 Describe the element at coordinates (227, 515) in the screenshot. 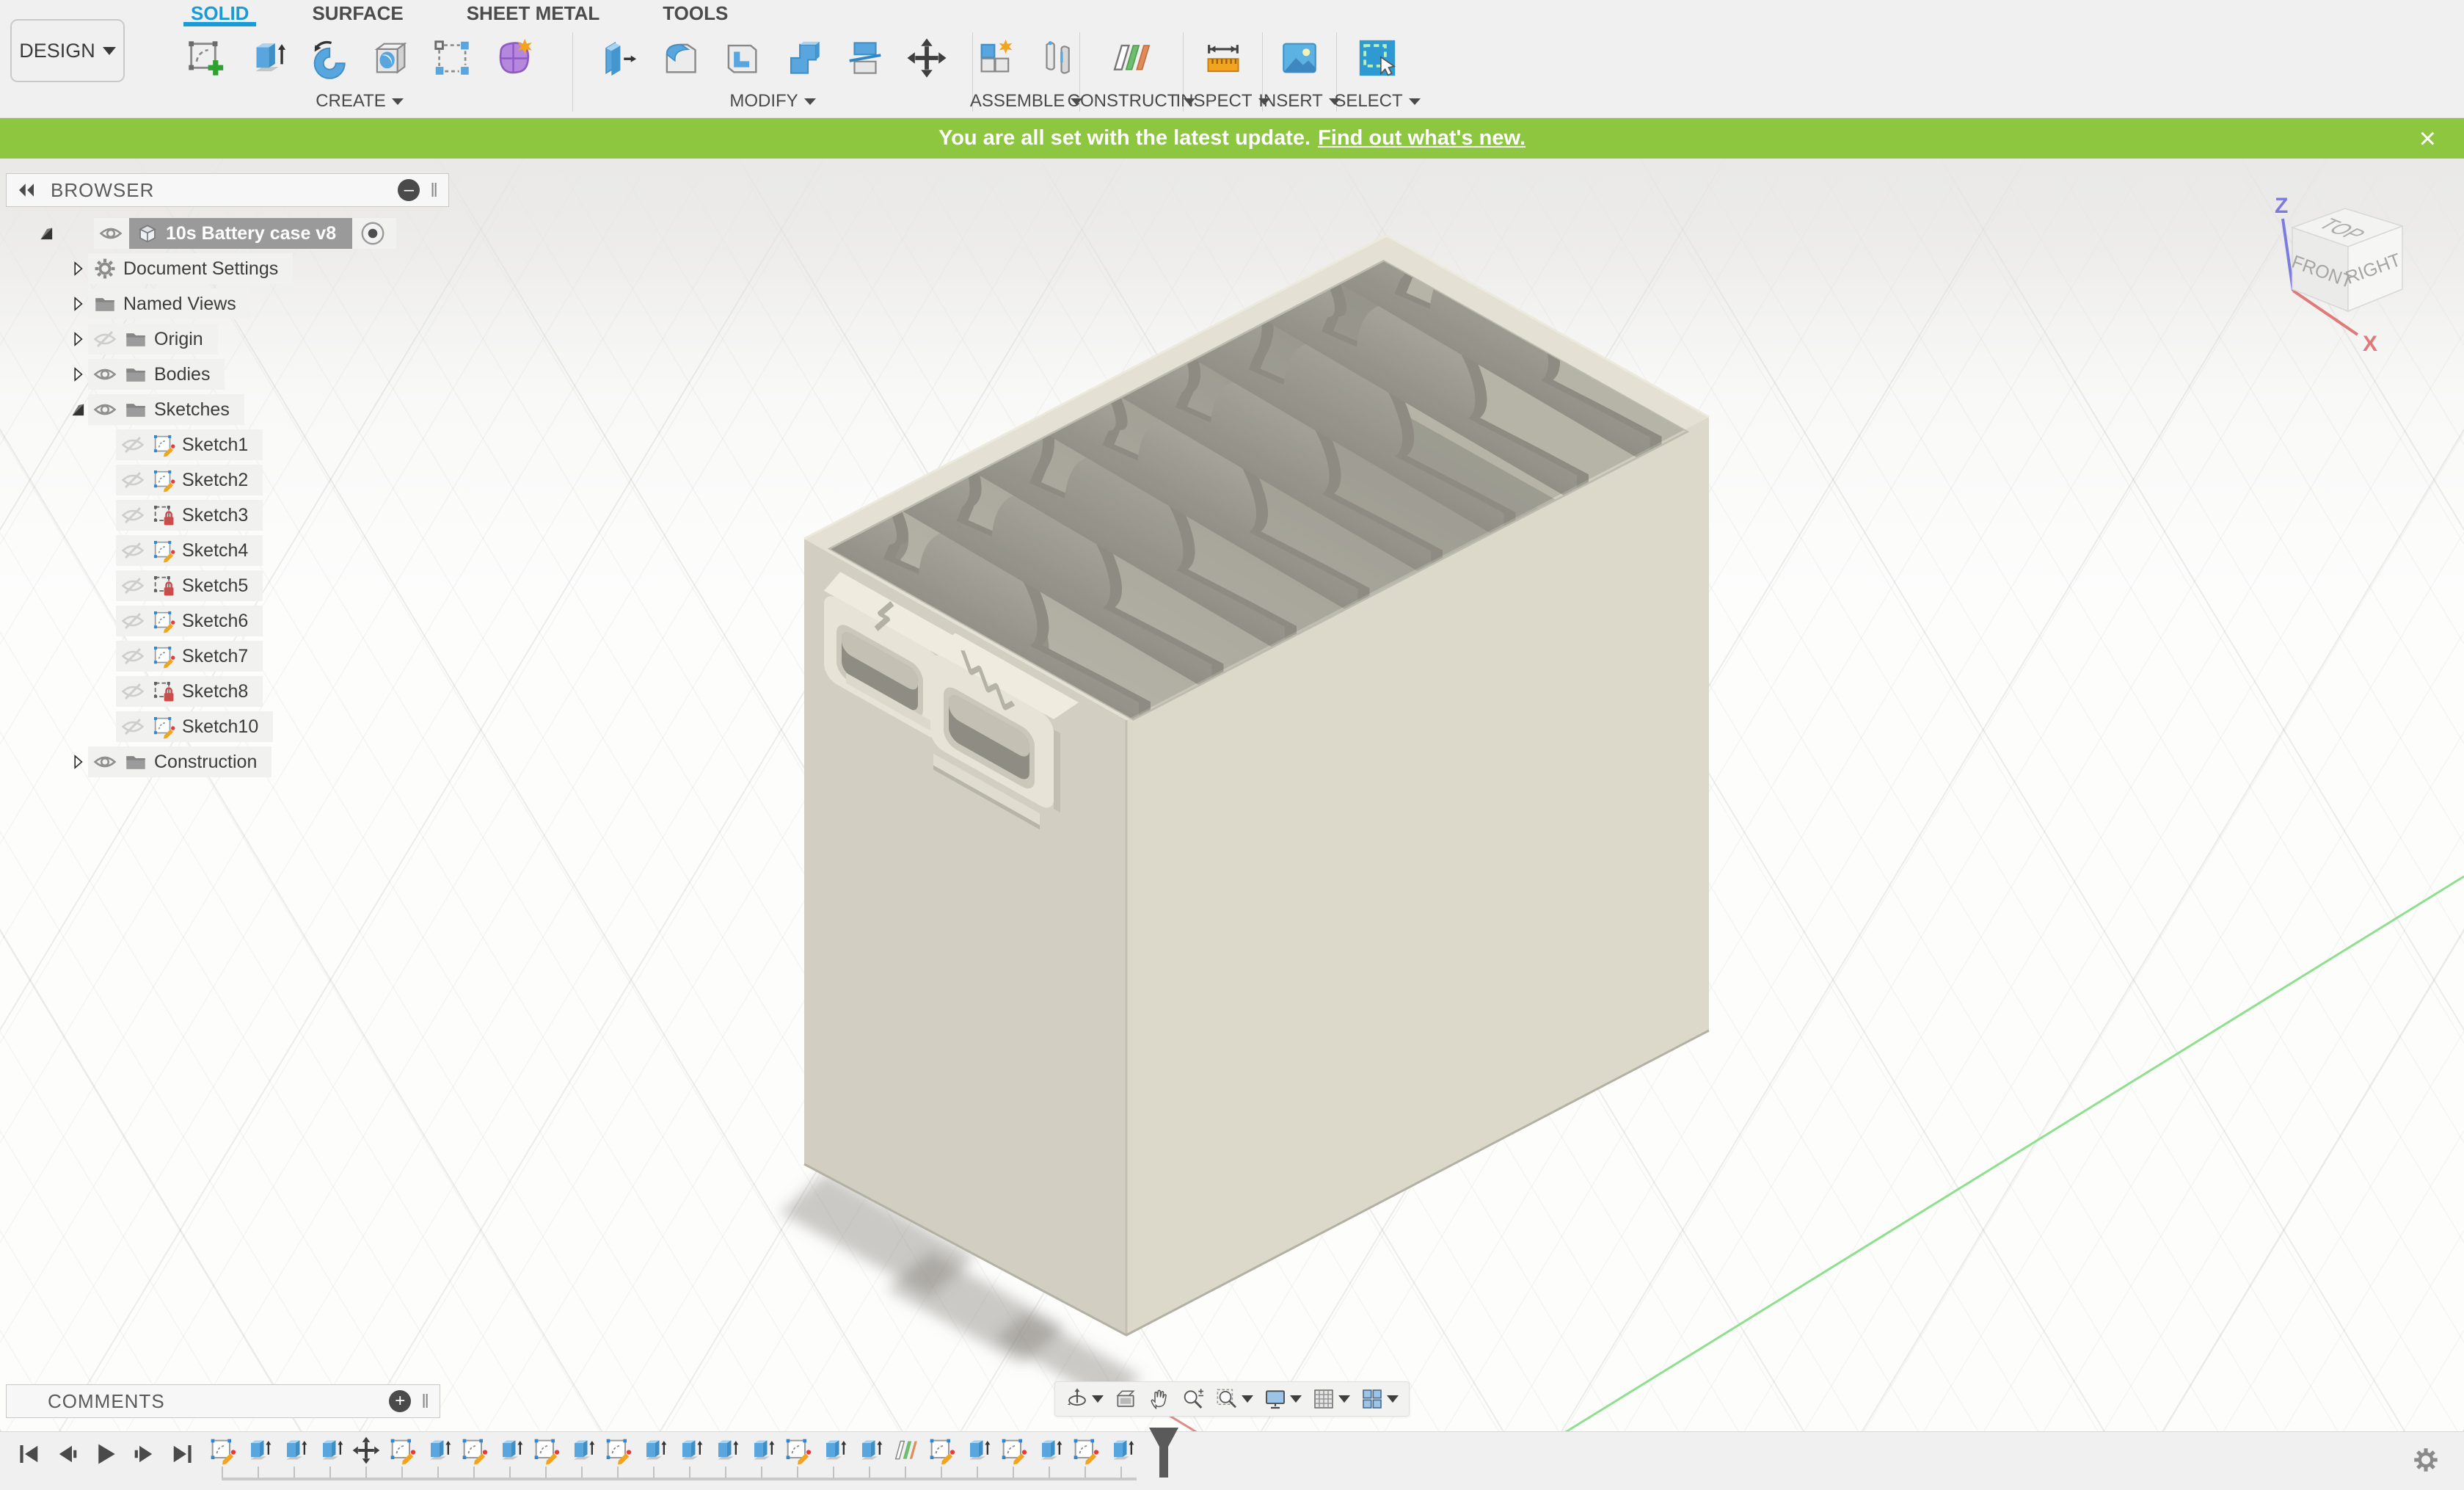

I see `browser-row-sketch3: Sketch3` at that location.